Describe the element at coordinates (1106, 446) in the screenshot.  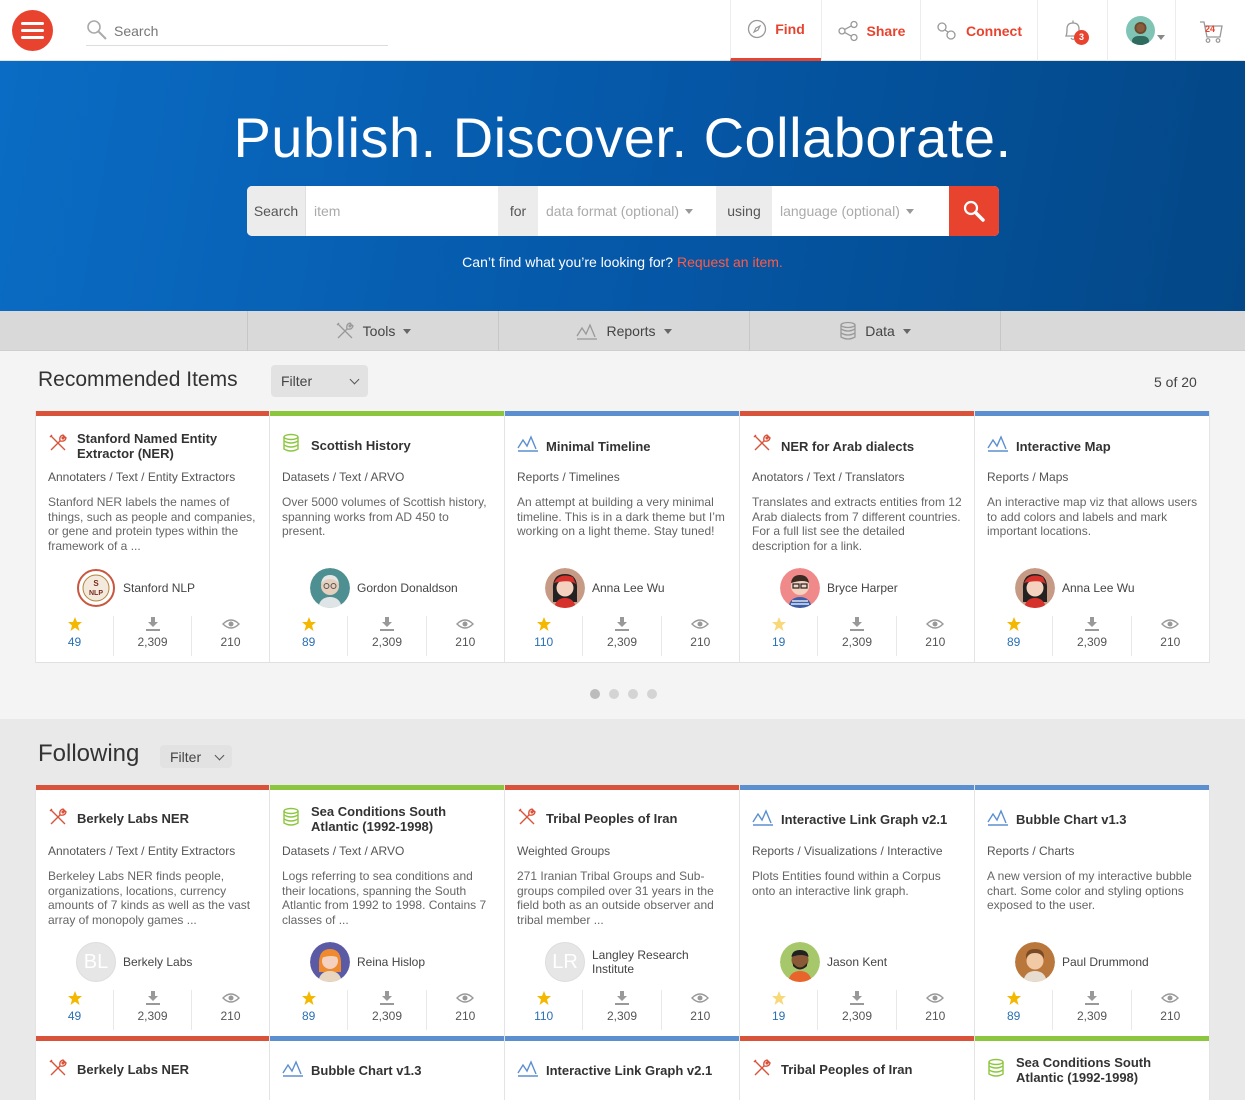
I see `card-title: Interactive Map` at that location.